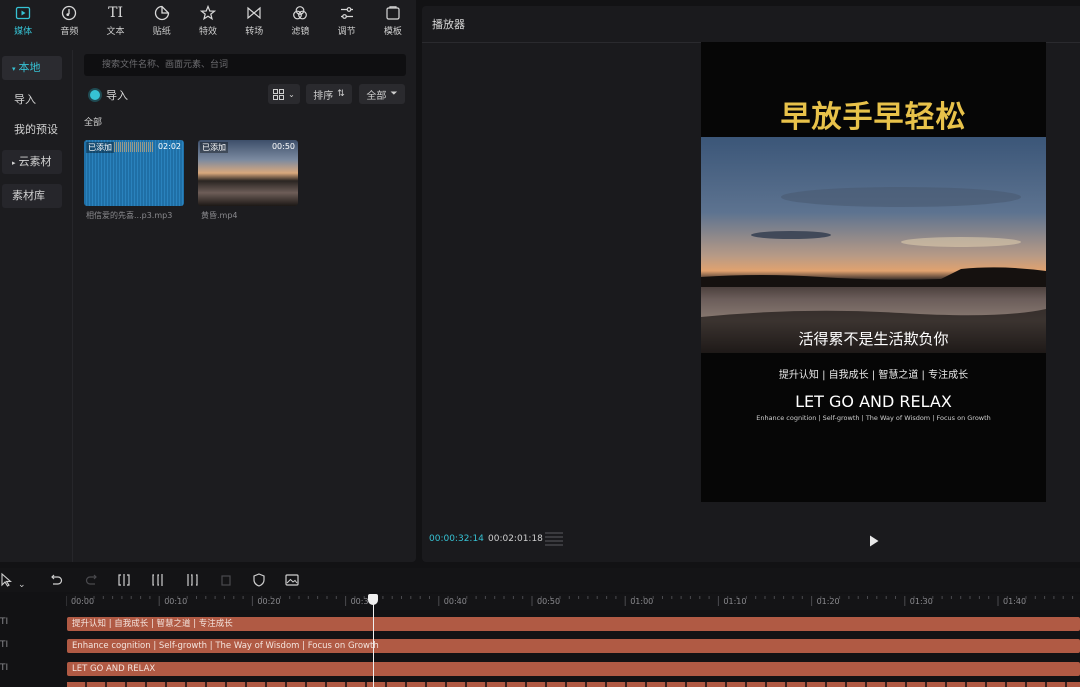 This screenshot has height=687, width=1080. I want to click on delete-button, so click(226, 580).